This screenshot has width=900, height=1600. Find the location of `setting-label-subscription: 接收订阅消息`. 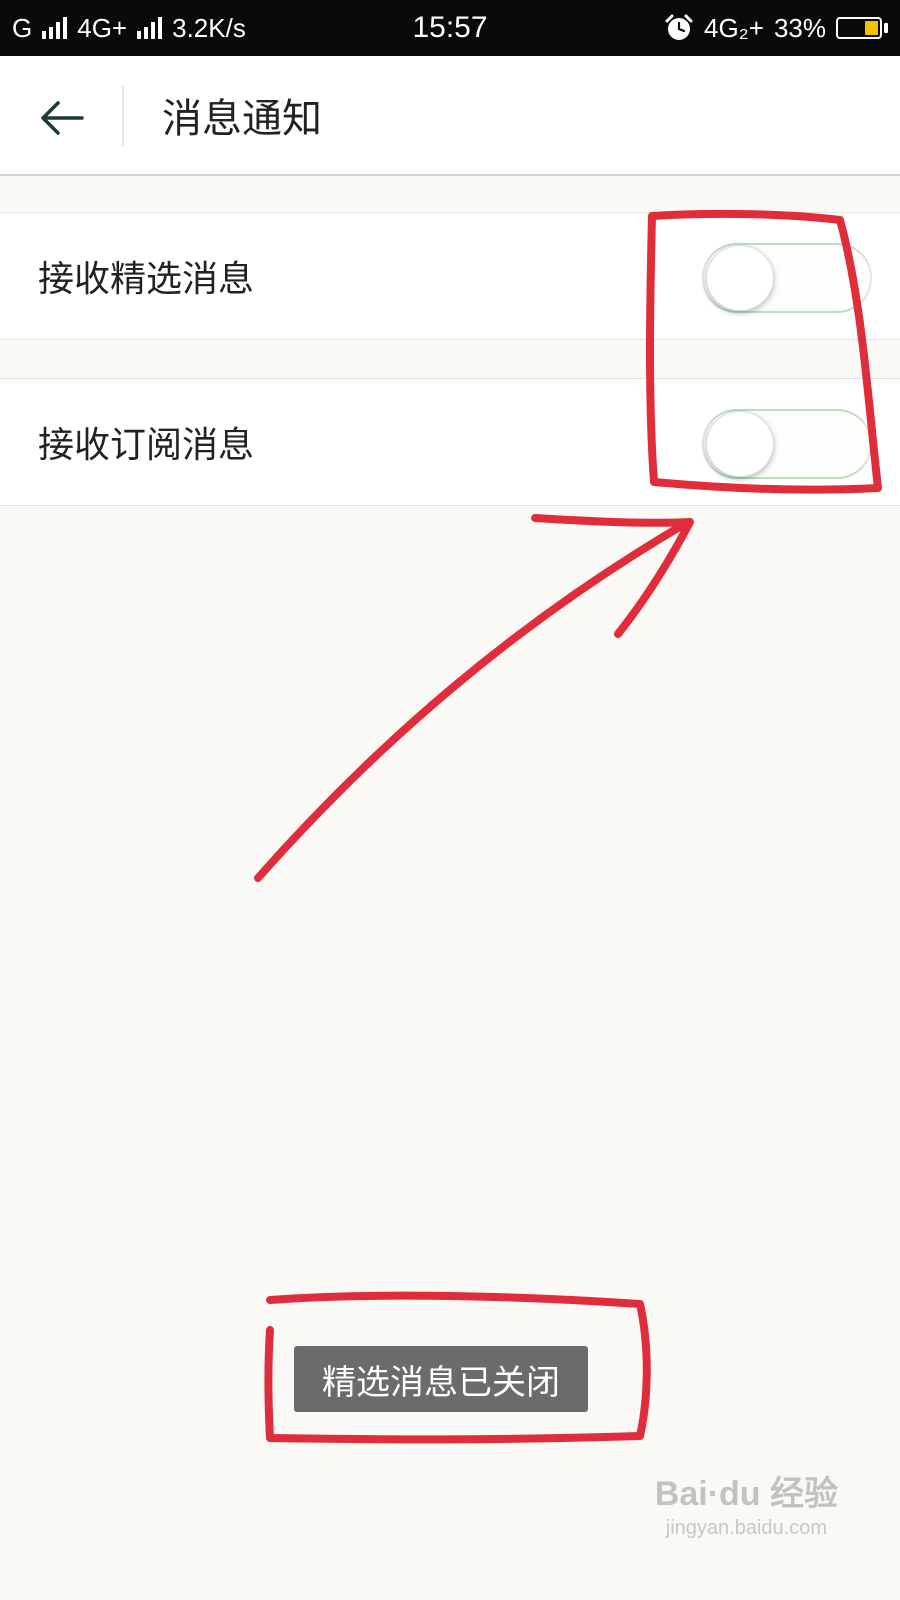

setting-label-subscription: 接收订阅消息 is located at coordinates (146, 445).